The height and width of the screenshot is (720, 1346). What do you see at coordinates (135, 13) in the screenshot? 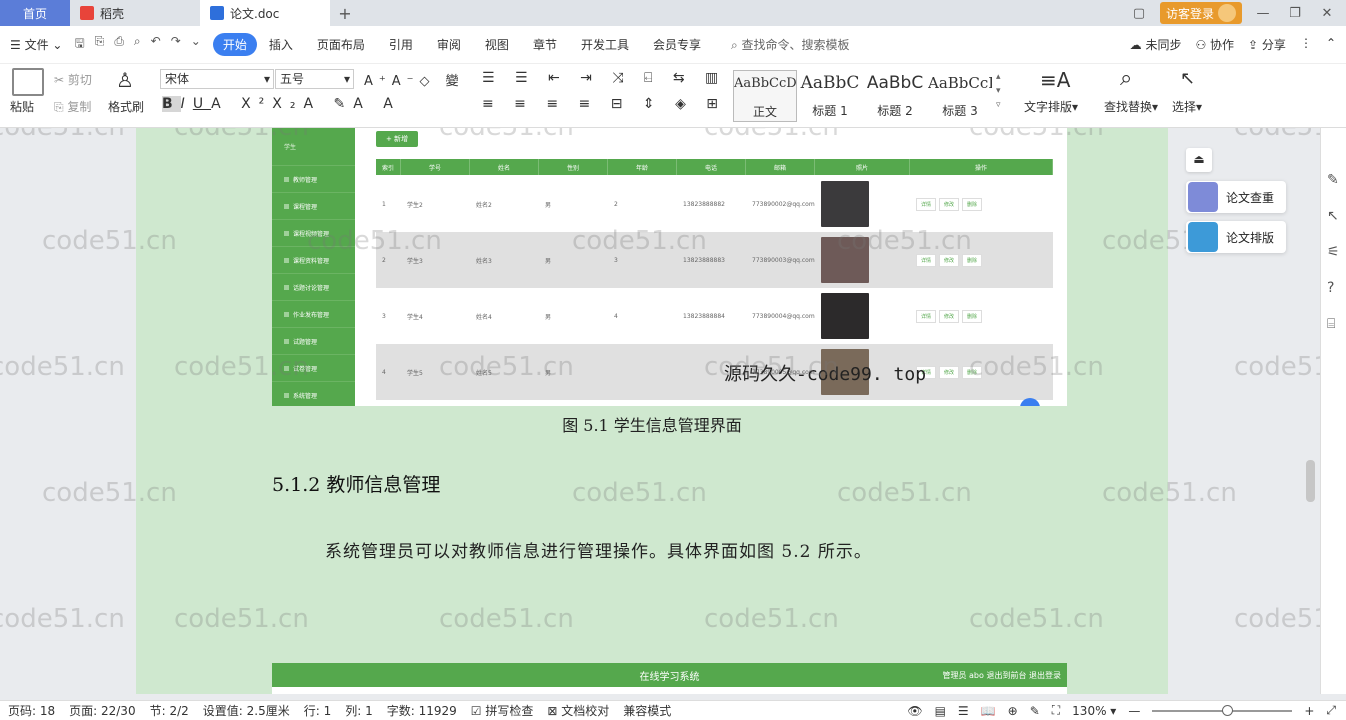
I see `tab-daoke: 稻壳` at bounding box center [135, 13].